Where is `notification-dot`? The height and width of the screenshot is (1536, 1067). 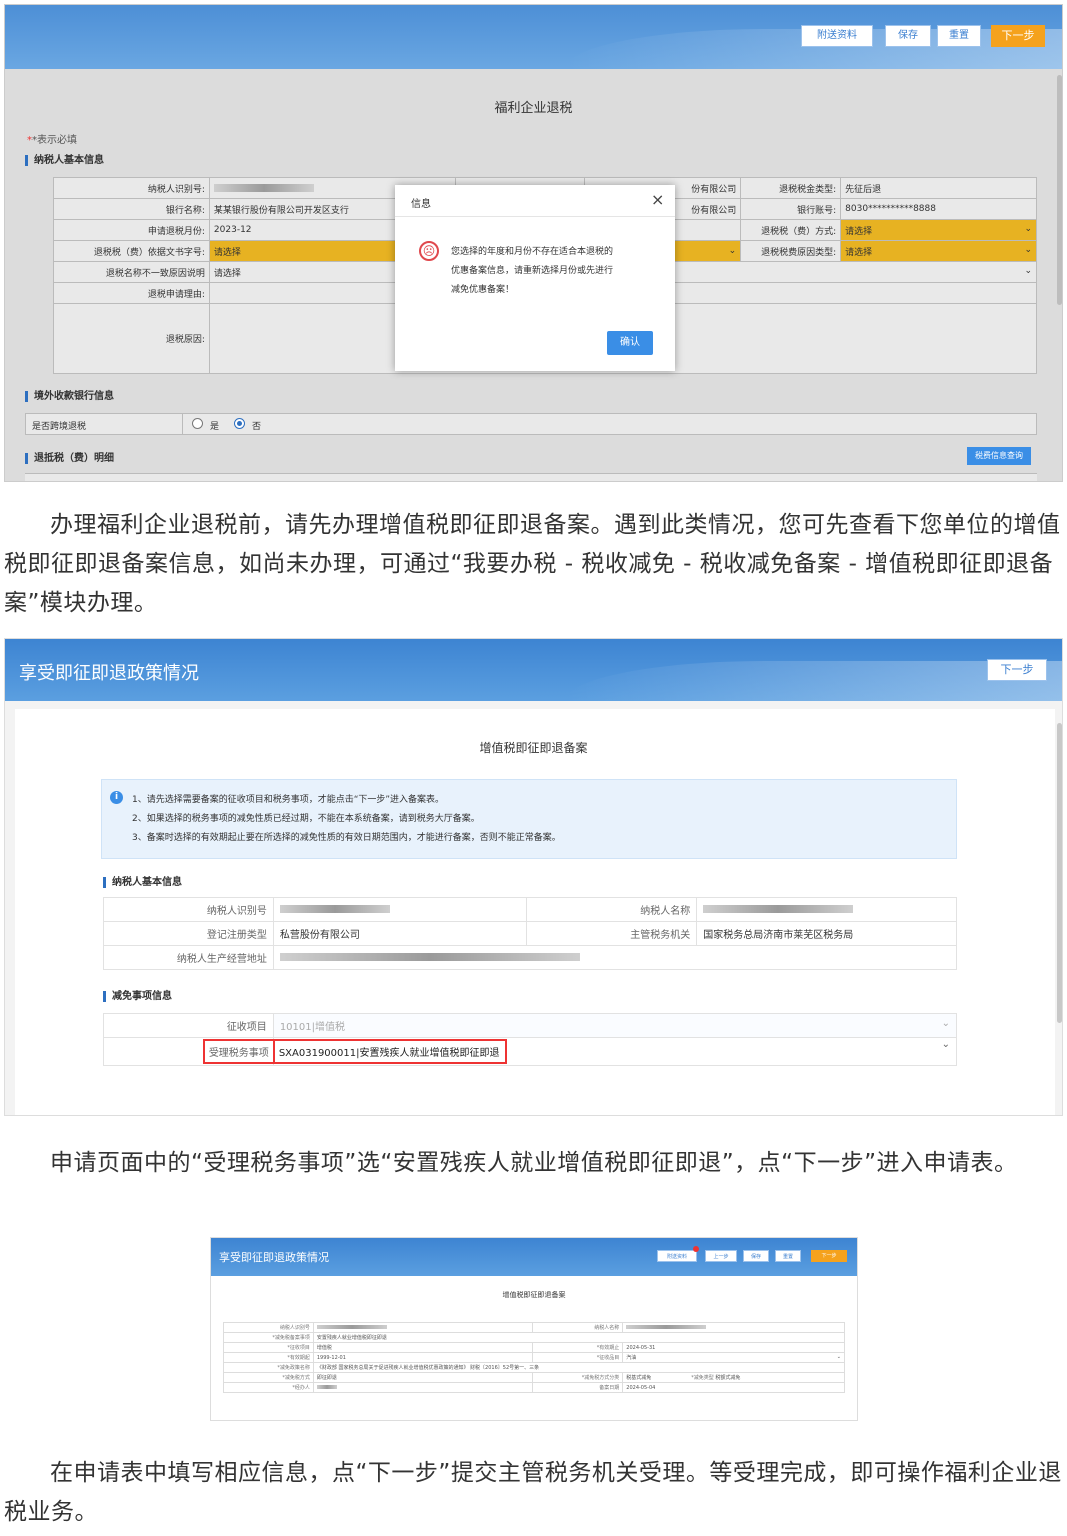
notification-dot is located at coordinates (696, 1249).